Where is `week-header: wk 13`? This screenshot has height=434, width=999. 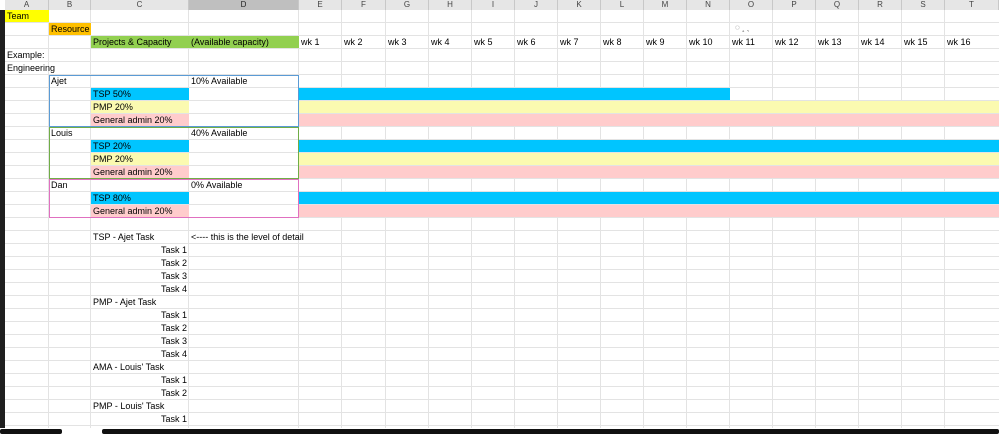 week-header: wk 13 is located at coordinates (837, 42).